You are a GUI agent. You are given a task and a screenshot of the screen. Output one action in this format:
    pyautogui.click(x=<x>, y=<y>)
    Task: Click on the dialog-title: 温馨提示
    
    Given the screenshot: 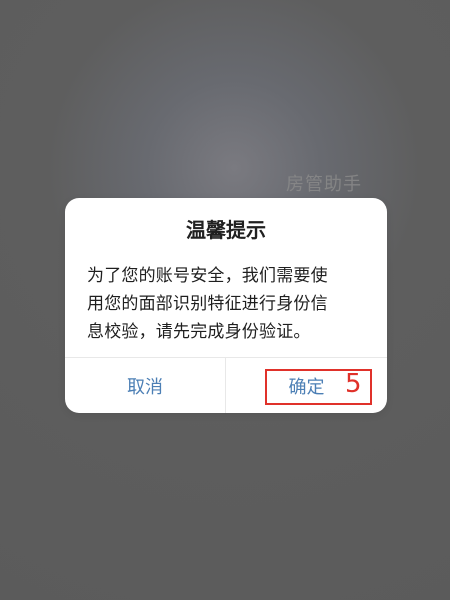 What is the action you would take?
    pyautogui.click(x=226, y=230)
    